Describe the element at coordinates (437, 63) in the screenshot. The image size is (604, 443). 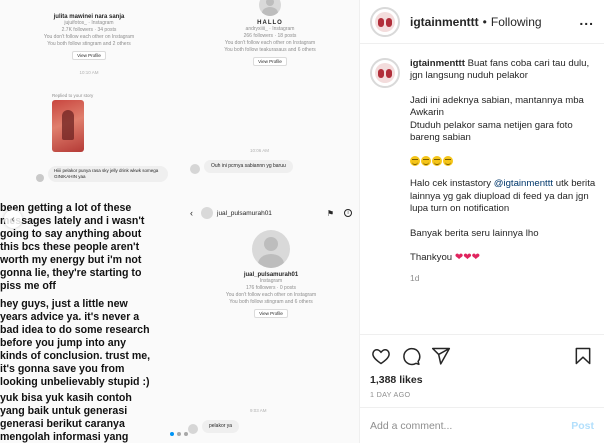
I see `caption-username: igtainmenttt` at that location.